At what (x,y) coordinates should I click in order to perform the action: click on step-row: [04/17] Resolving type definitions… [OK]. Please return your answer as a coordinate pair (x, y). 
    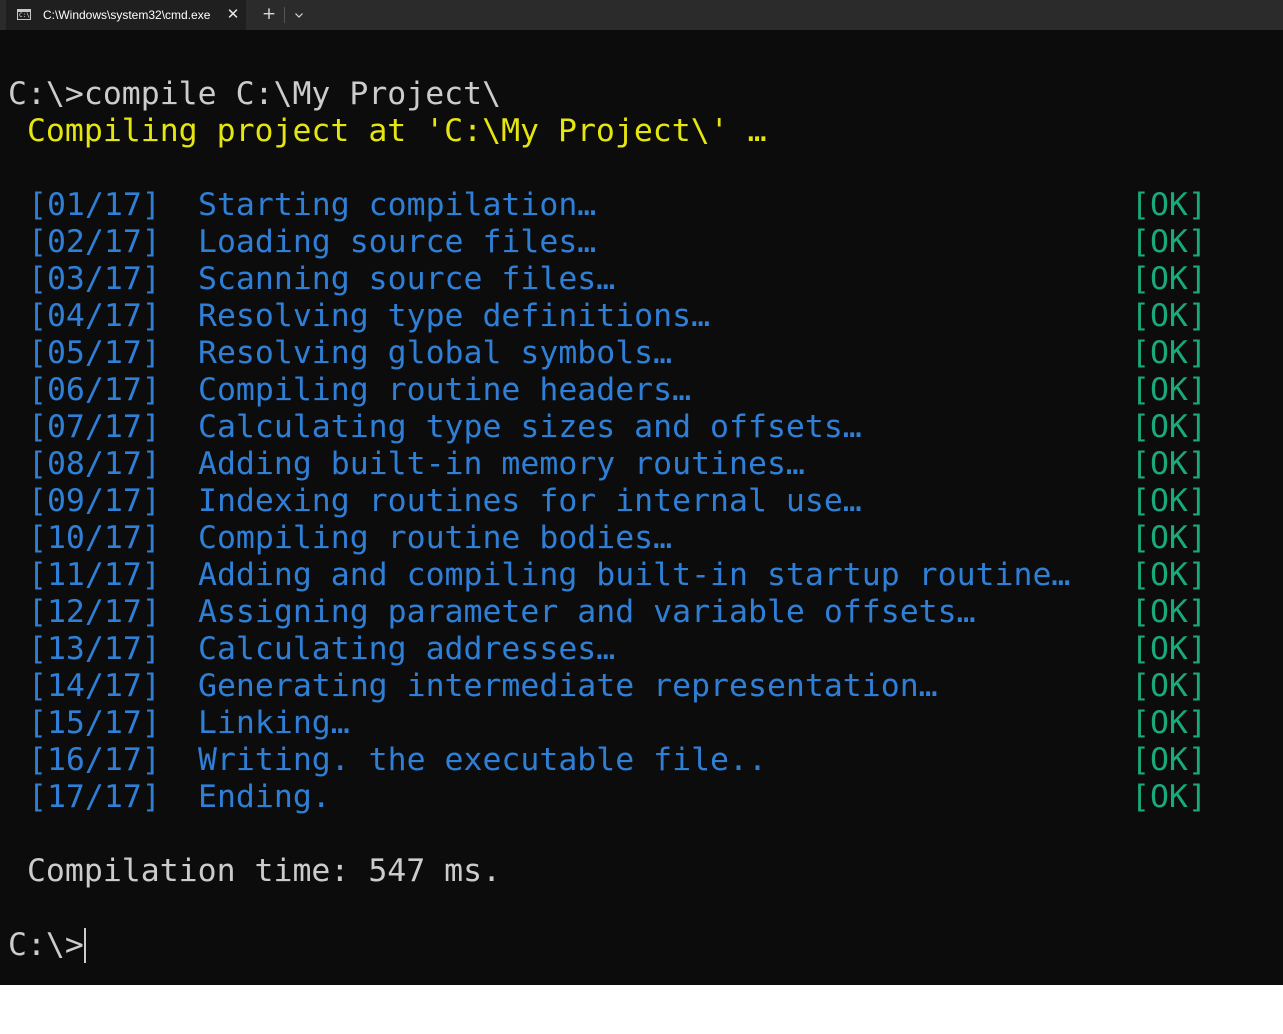
    Looking at the image, I should click on (633, 316).